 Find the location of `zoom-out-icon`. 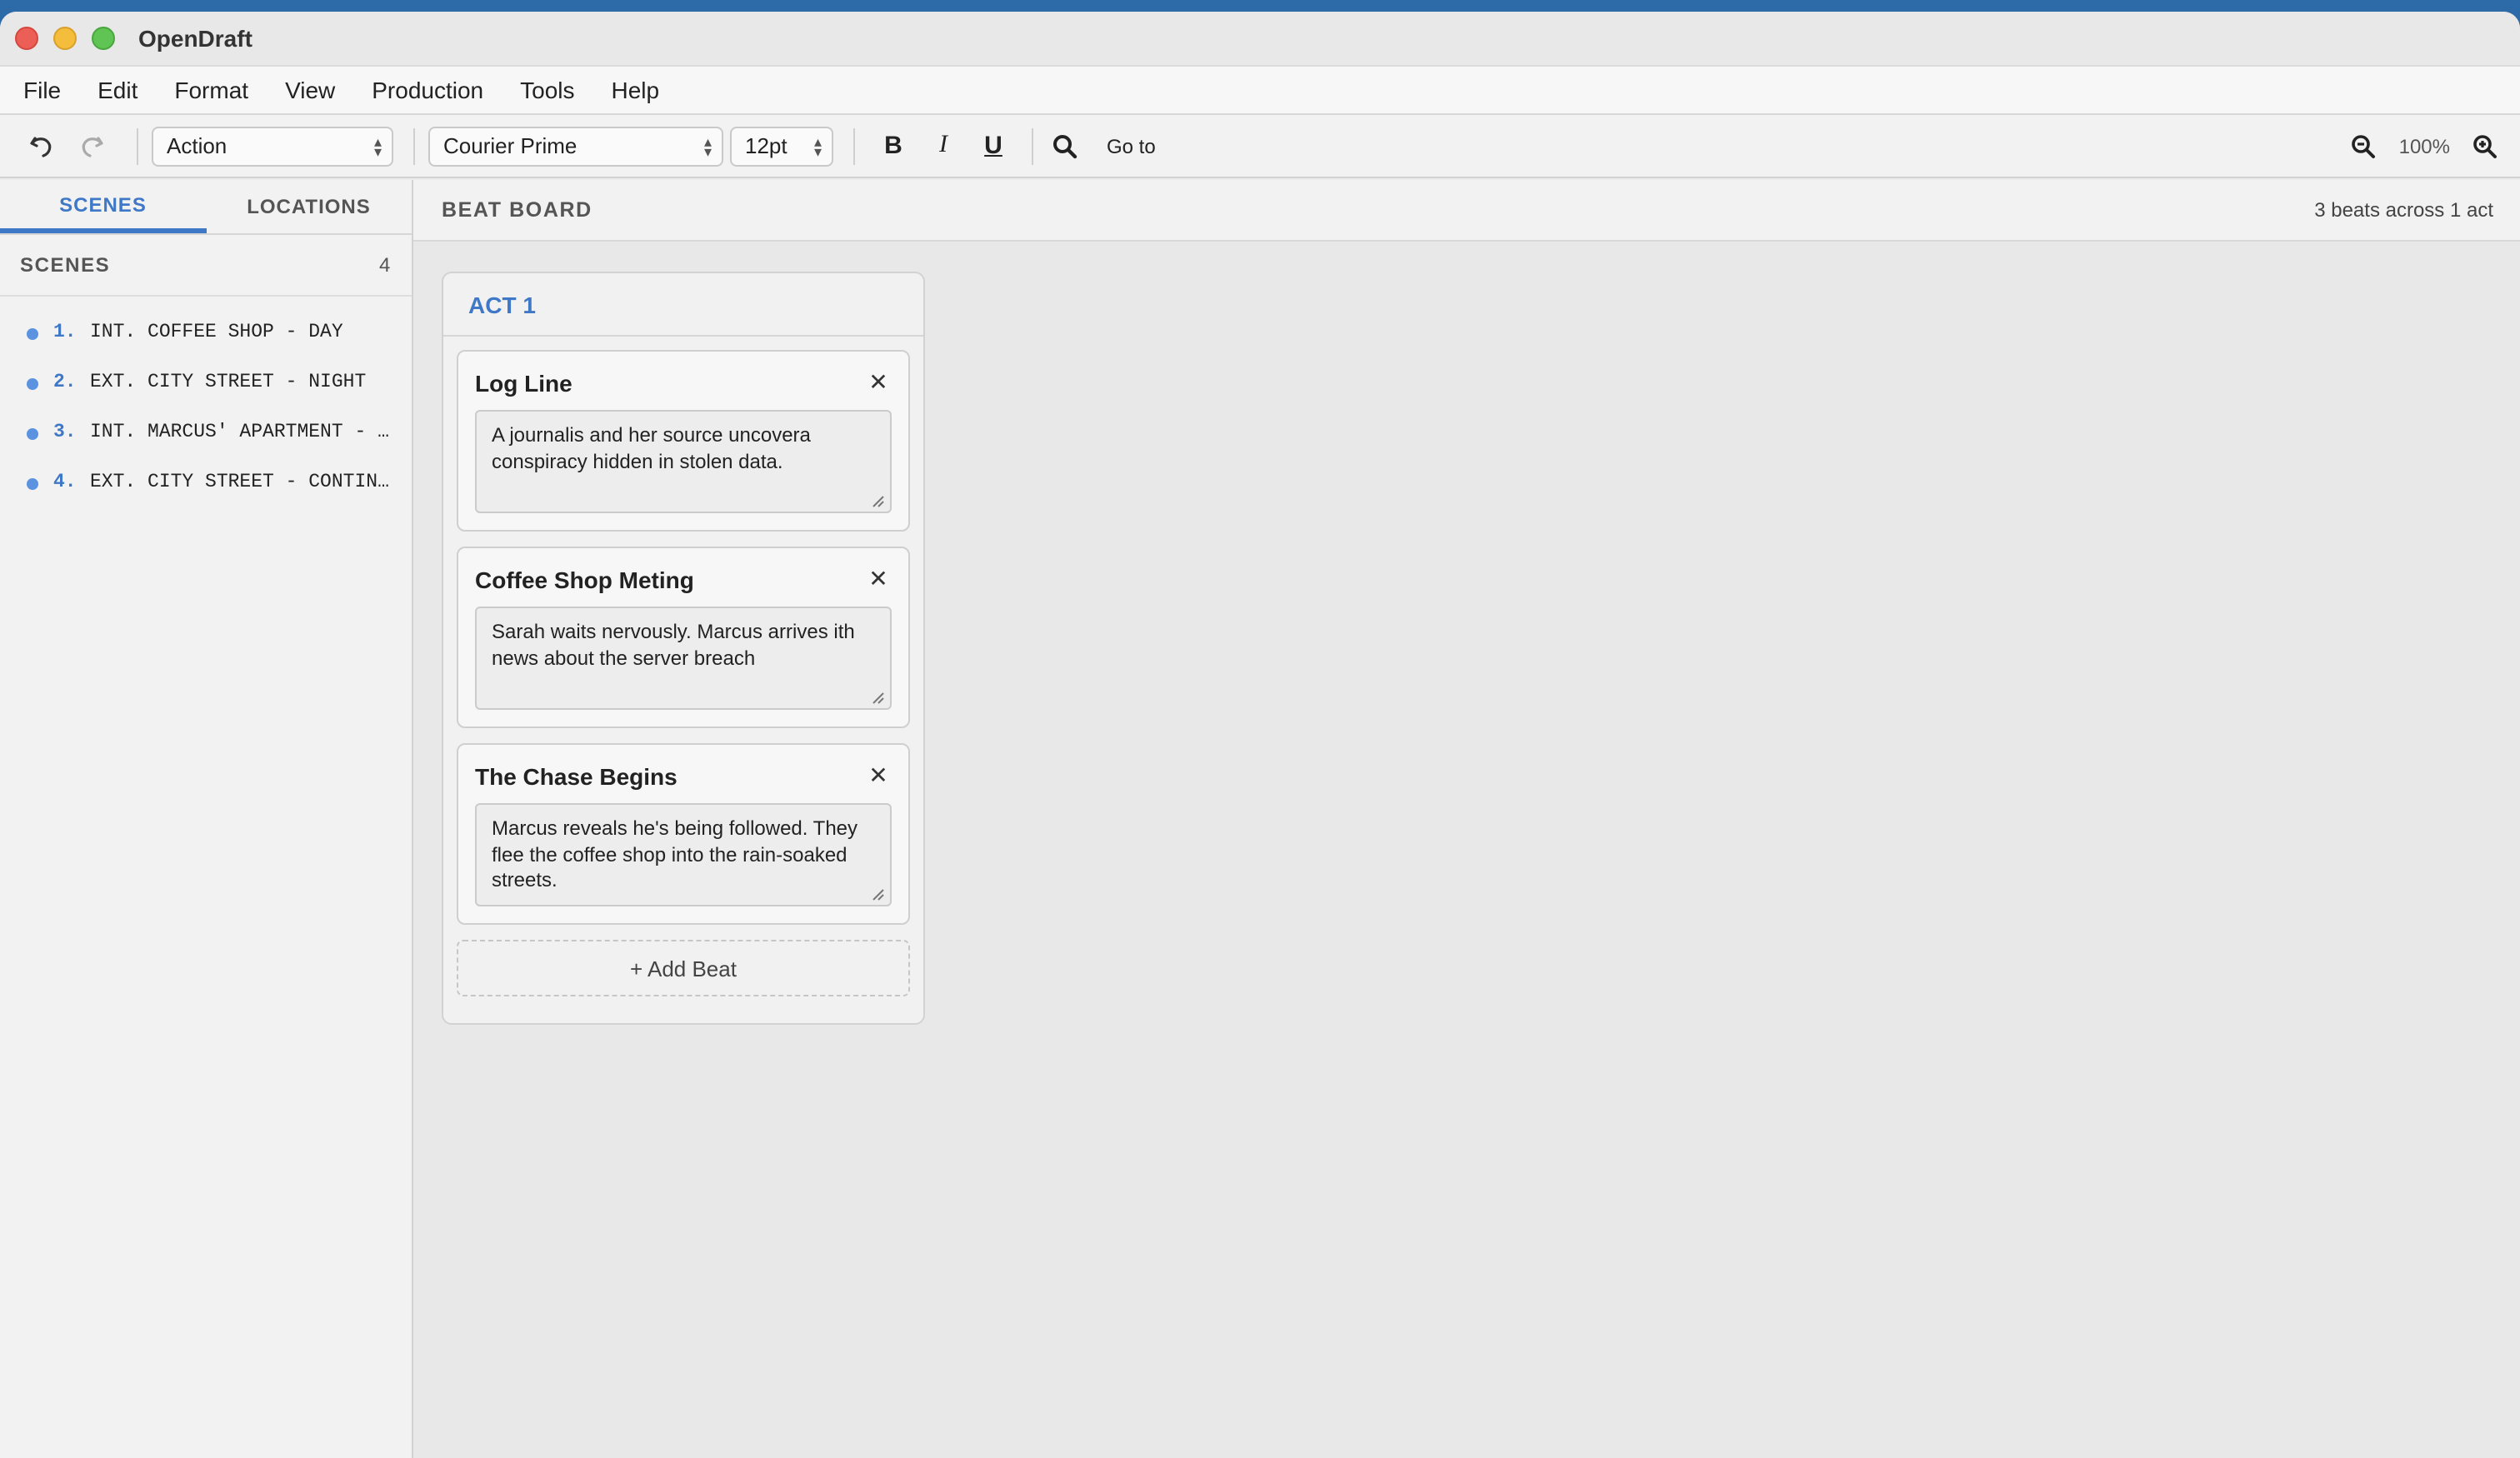

zoom-out-icon is located at coordinates (2364, 146).